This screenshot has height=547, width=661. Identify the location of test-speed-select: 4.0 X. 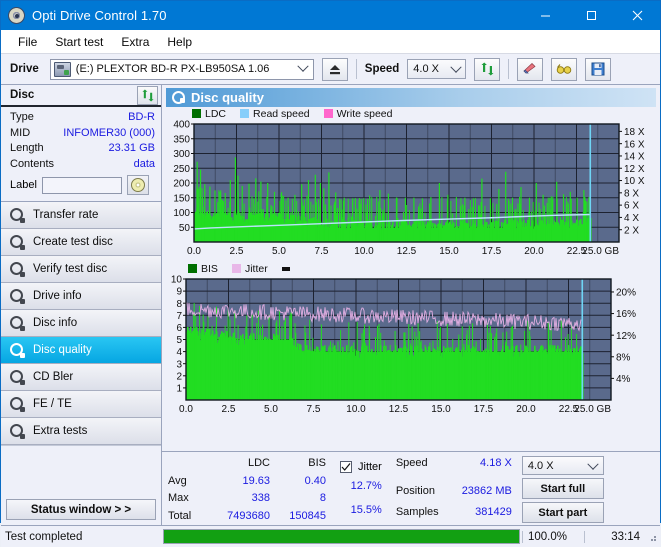
(562, 465).